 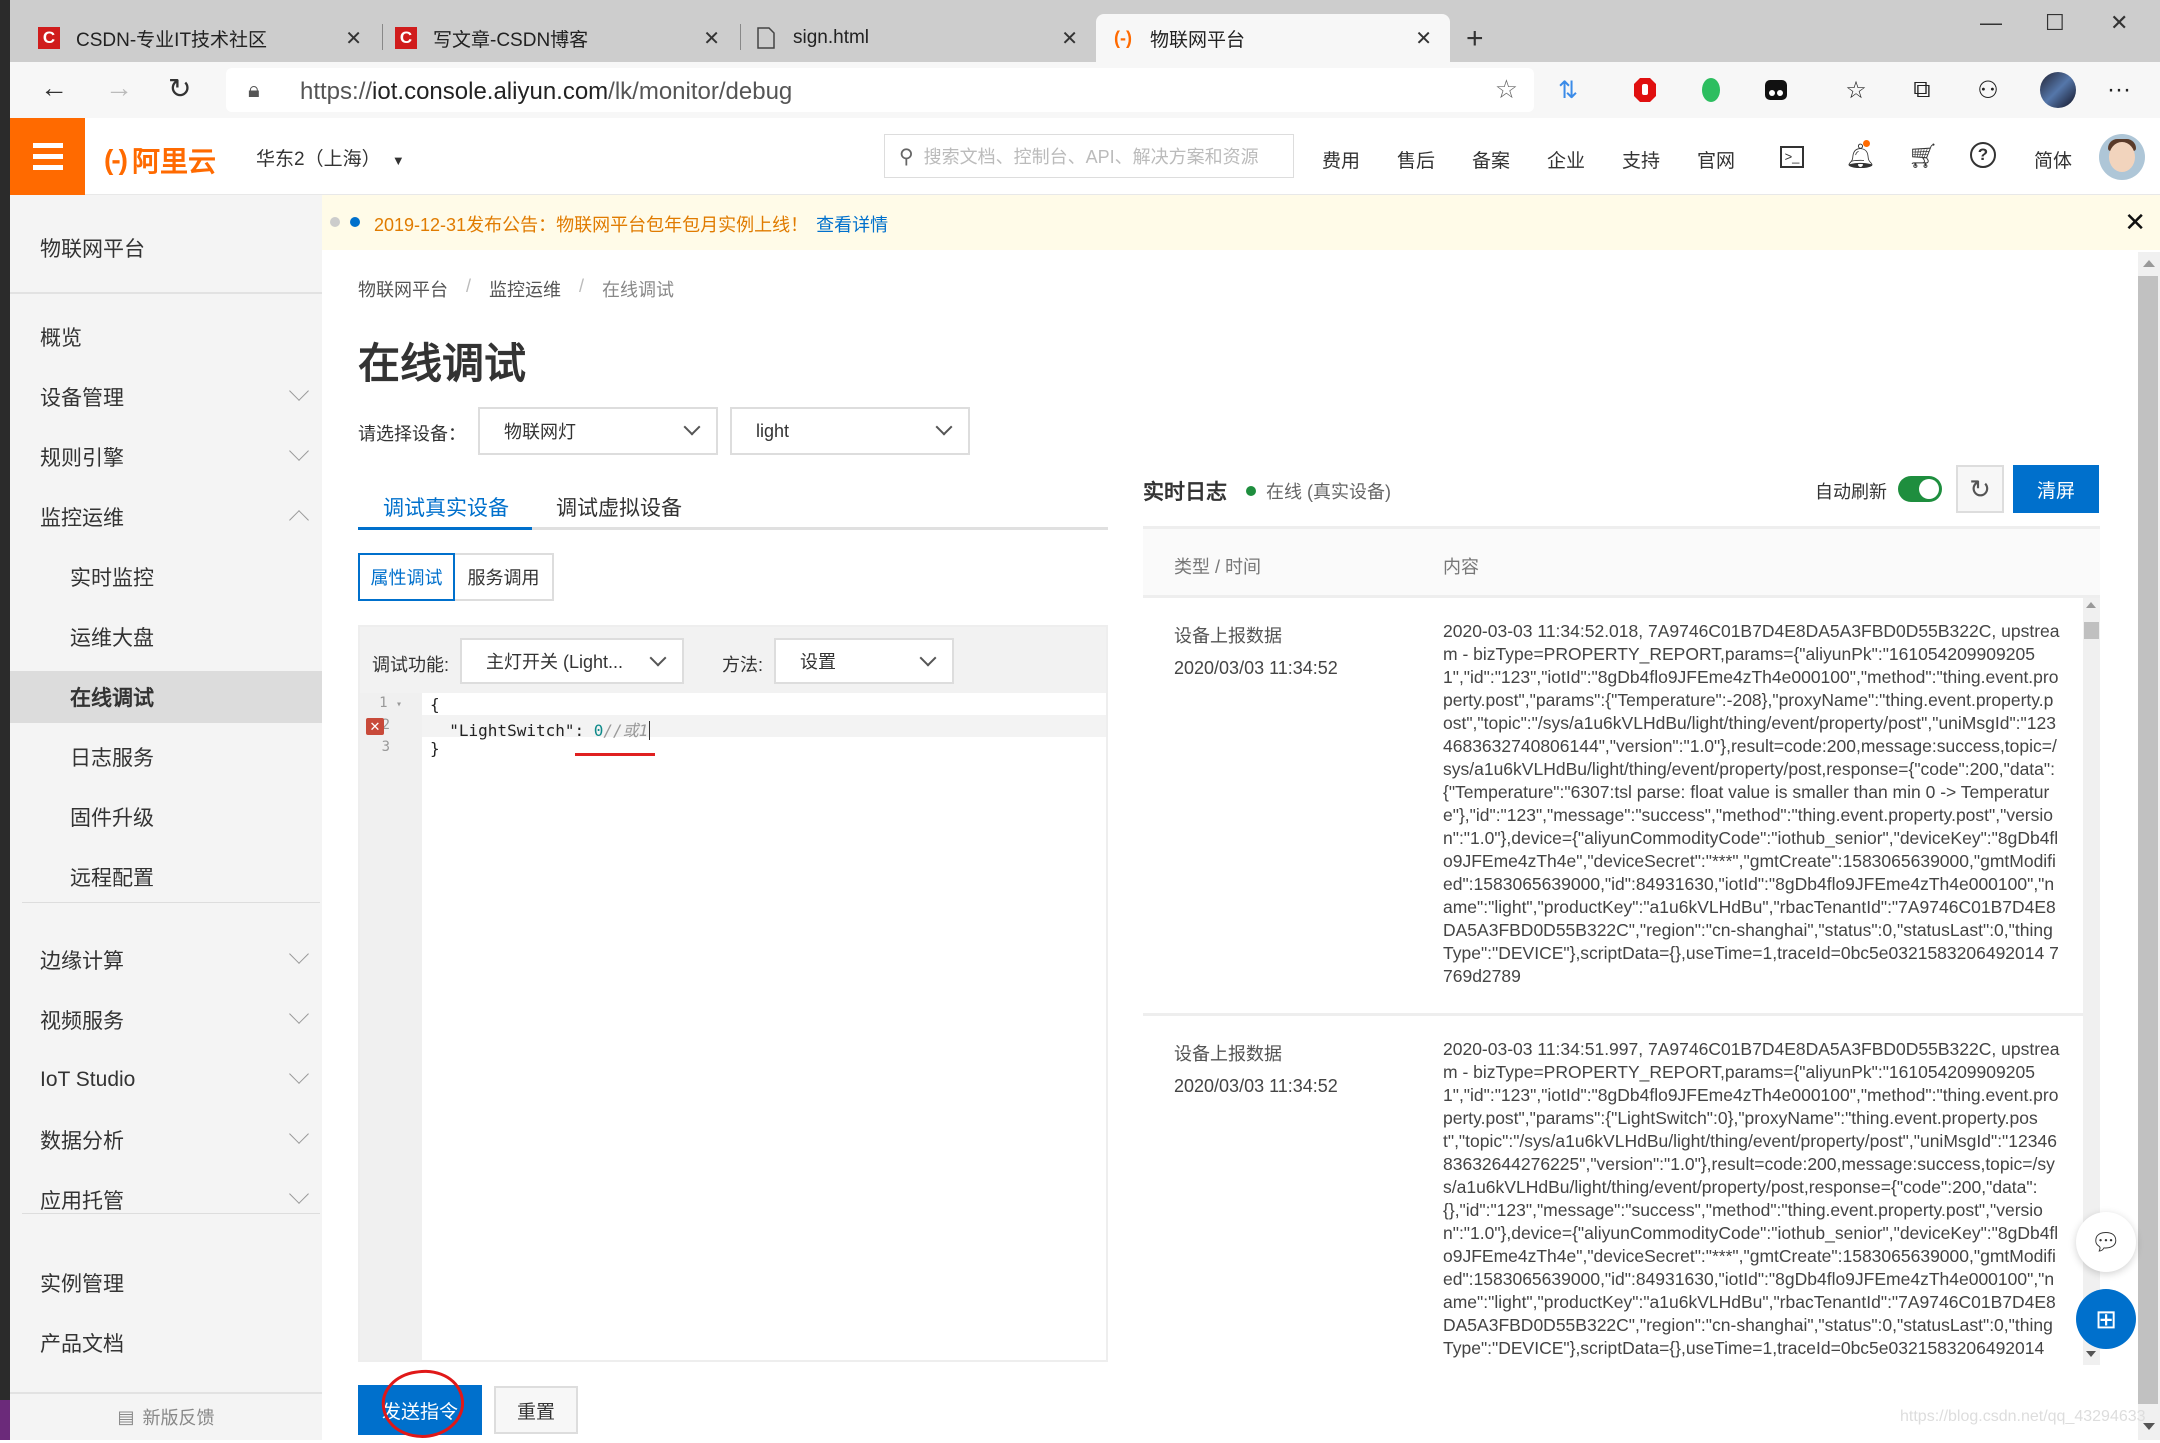 I want to click on sidebar-item: 概览, so click(x=166, y=337).